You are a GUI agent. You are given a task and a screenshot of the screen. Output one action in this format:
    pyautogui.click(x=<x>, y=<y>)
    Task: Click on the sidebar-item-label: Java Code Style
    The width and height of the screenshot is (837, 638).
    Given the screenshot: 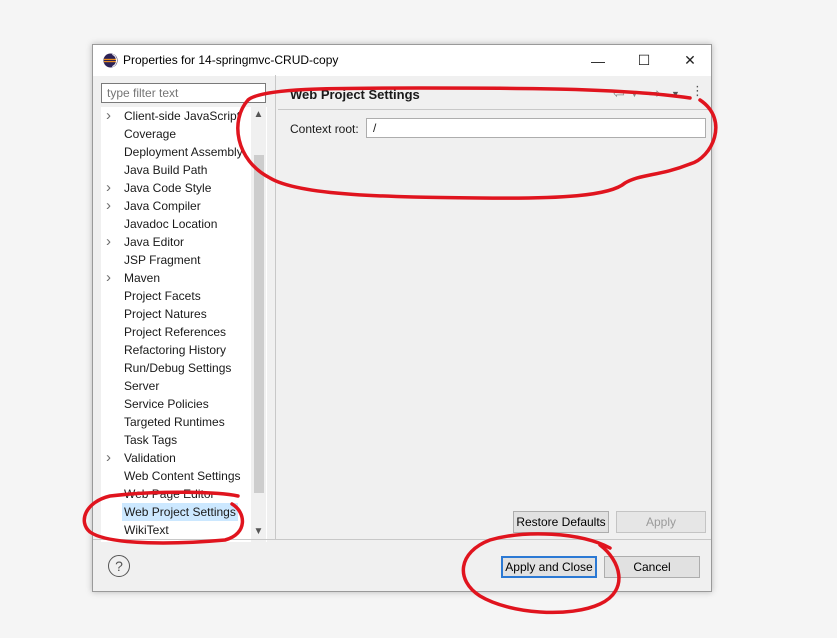 What is the action you would take?
    pyautogui.click(x=168, y=188)
    